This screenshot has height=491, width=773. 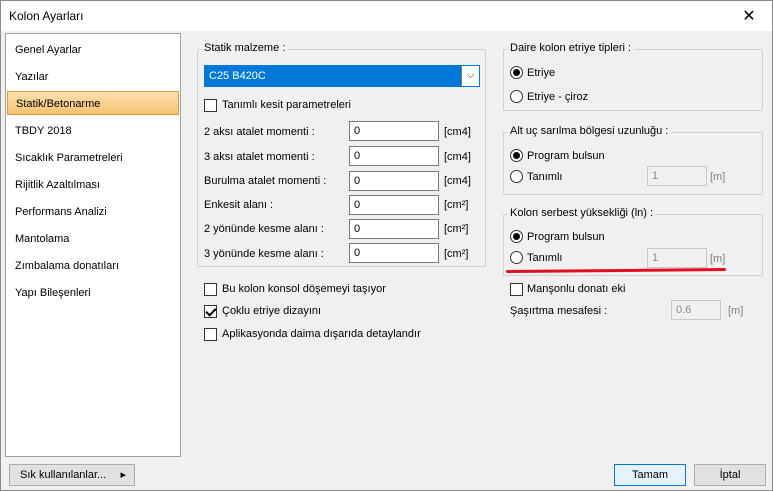 What do you see at coordinates (516, 289) in the screenshot?
I see `manson-checkbox` at bounding box center [516, 289].